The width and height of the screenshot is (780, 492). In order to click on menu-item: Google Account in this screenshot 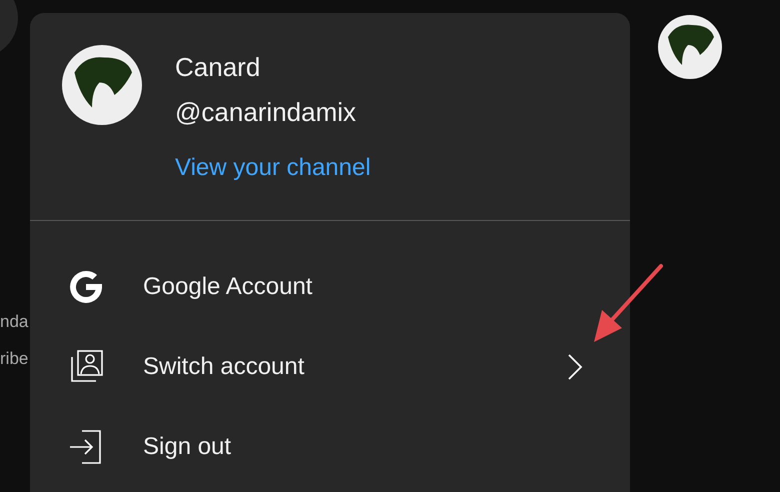, I will do `click(330, 287)`.